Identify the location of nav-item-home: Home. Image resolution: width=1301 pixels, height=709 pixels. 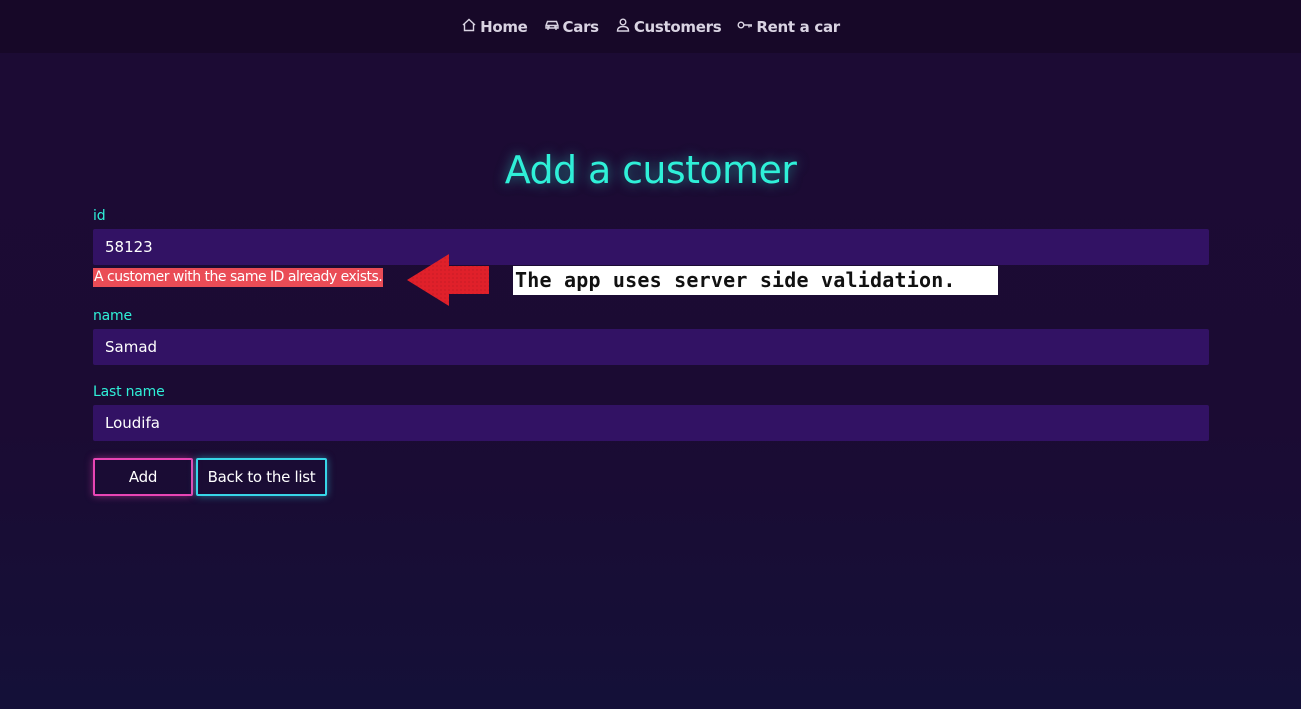
(494, 27).